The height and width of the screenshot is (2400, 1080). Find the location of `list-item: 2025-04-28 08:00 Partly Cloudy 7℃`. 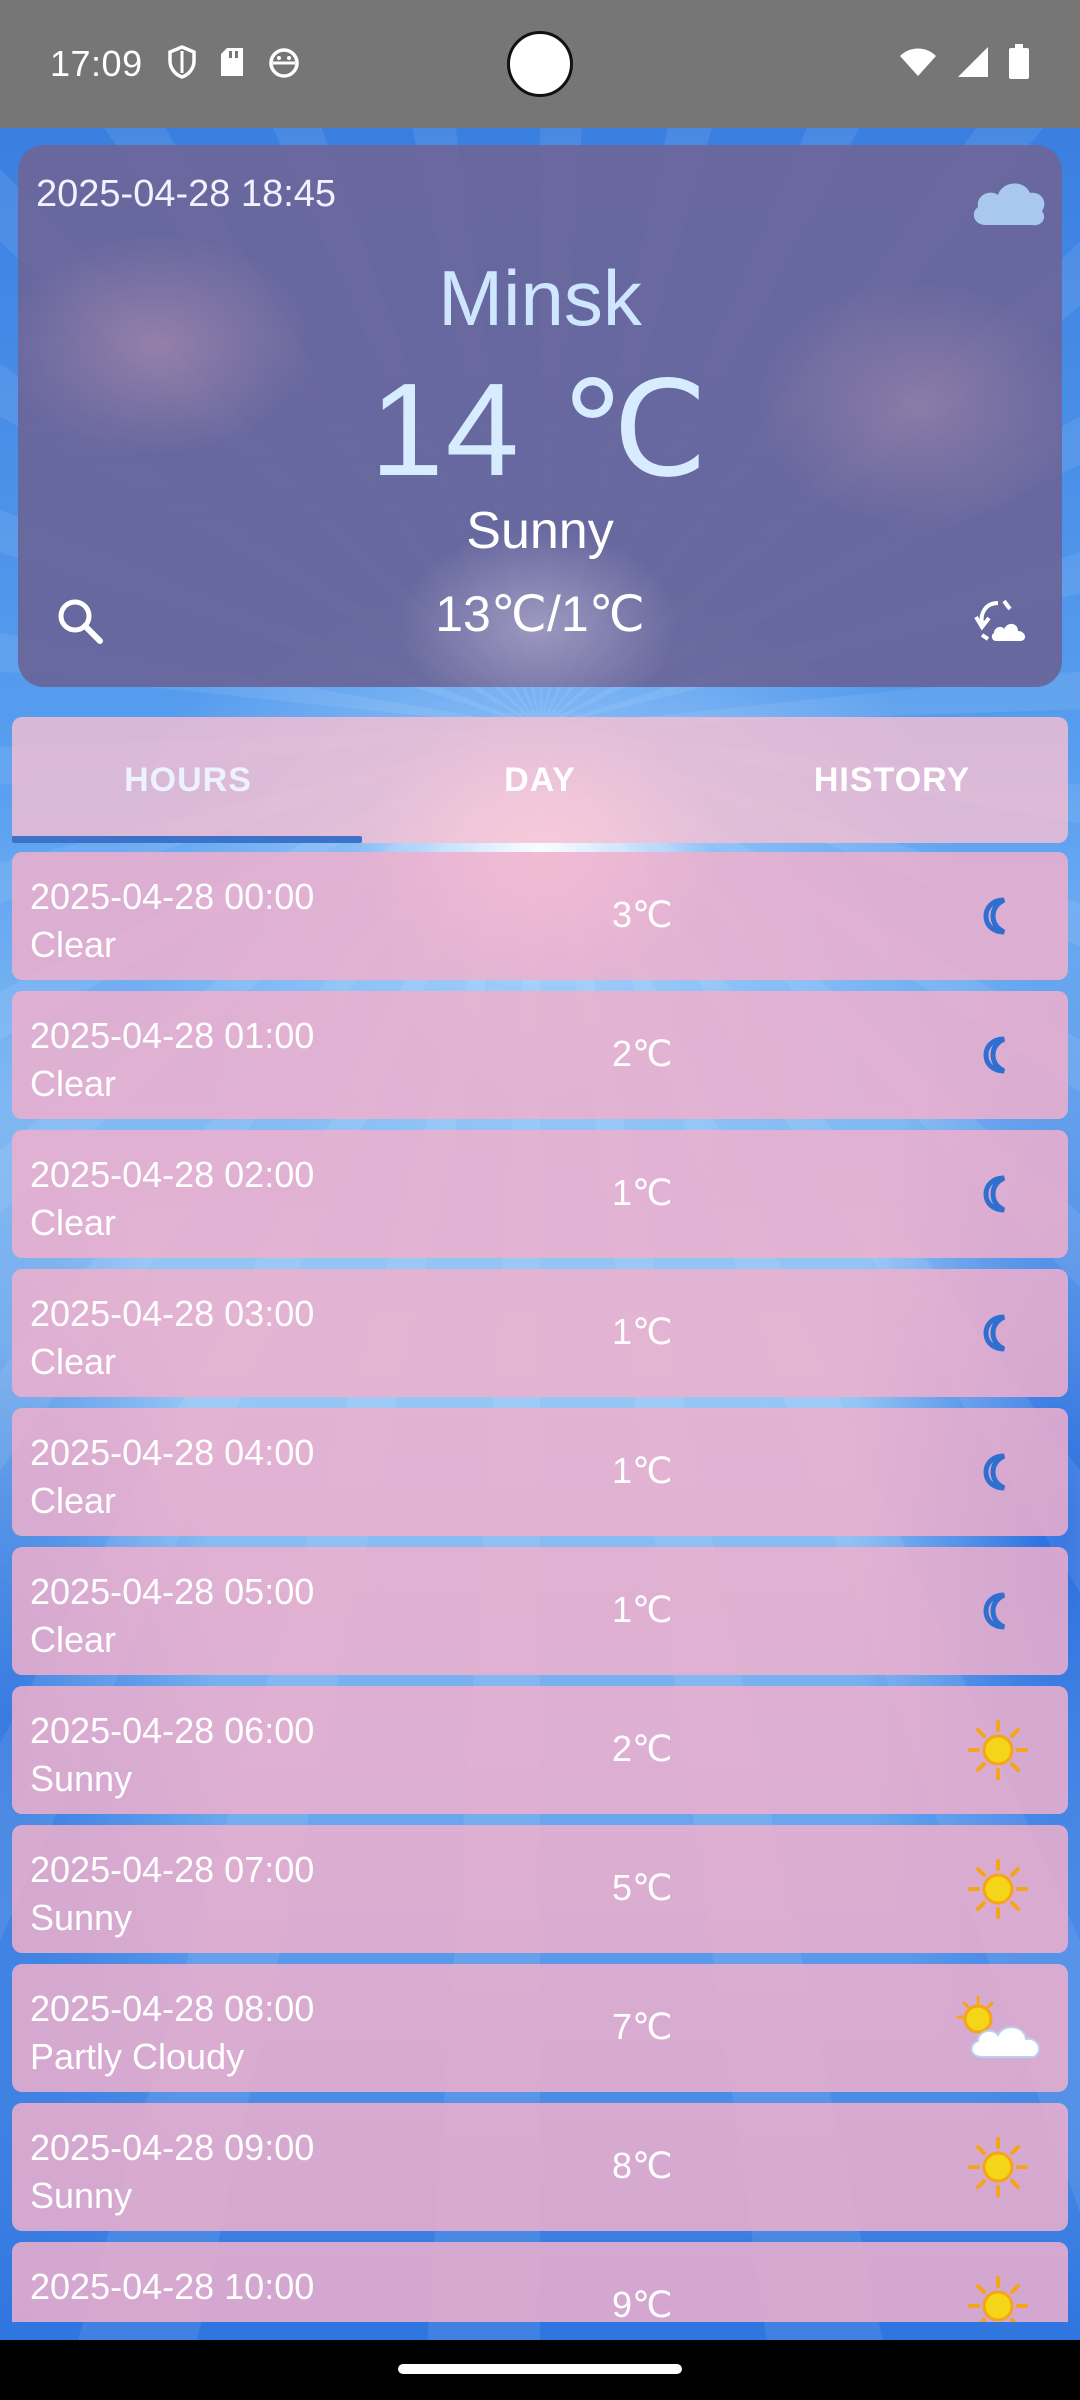

list-item: 2025-04-28 08:00 Partly Cloudy 7℃ is located at coordinates (540, 2028).